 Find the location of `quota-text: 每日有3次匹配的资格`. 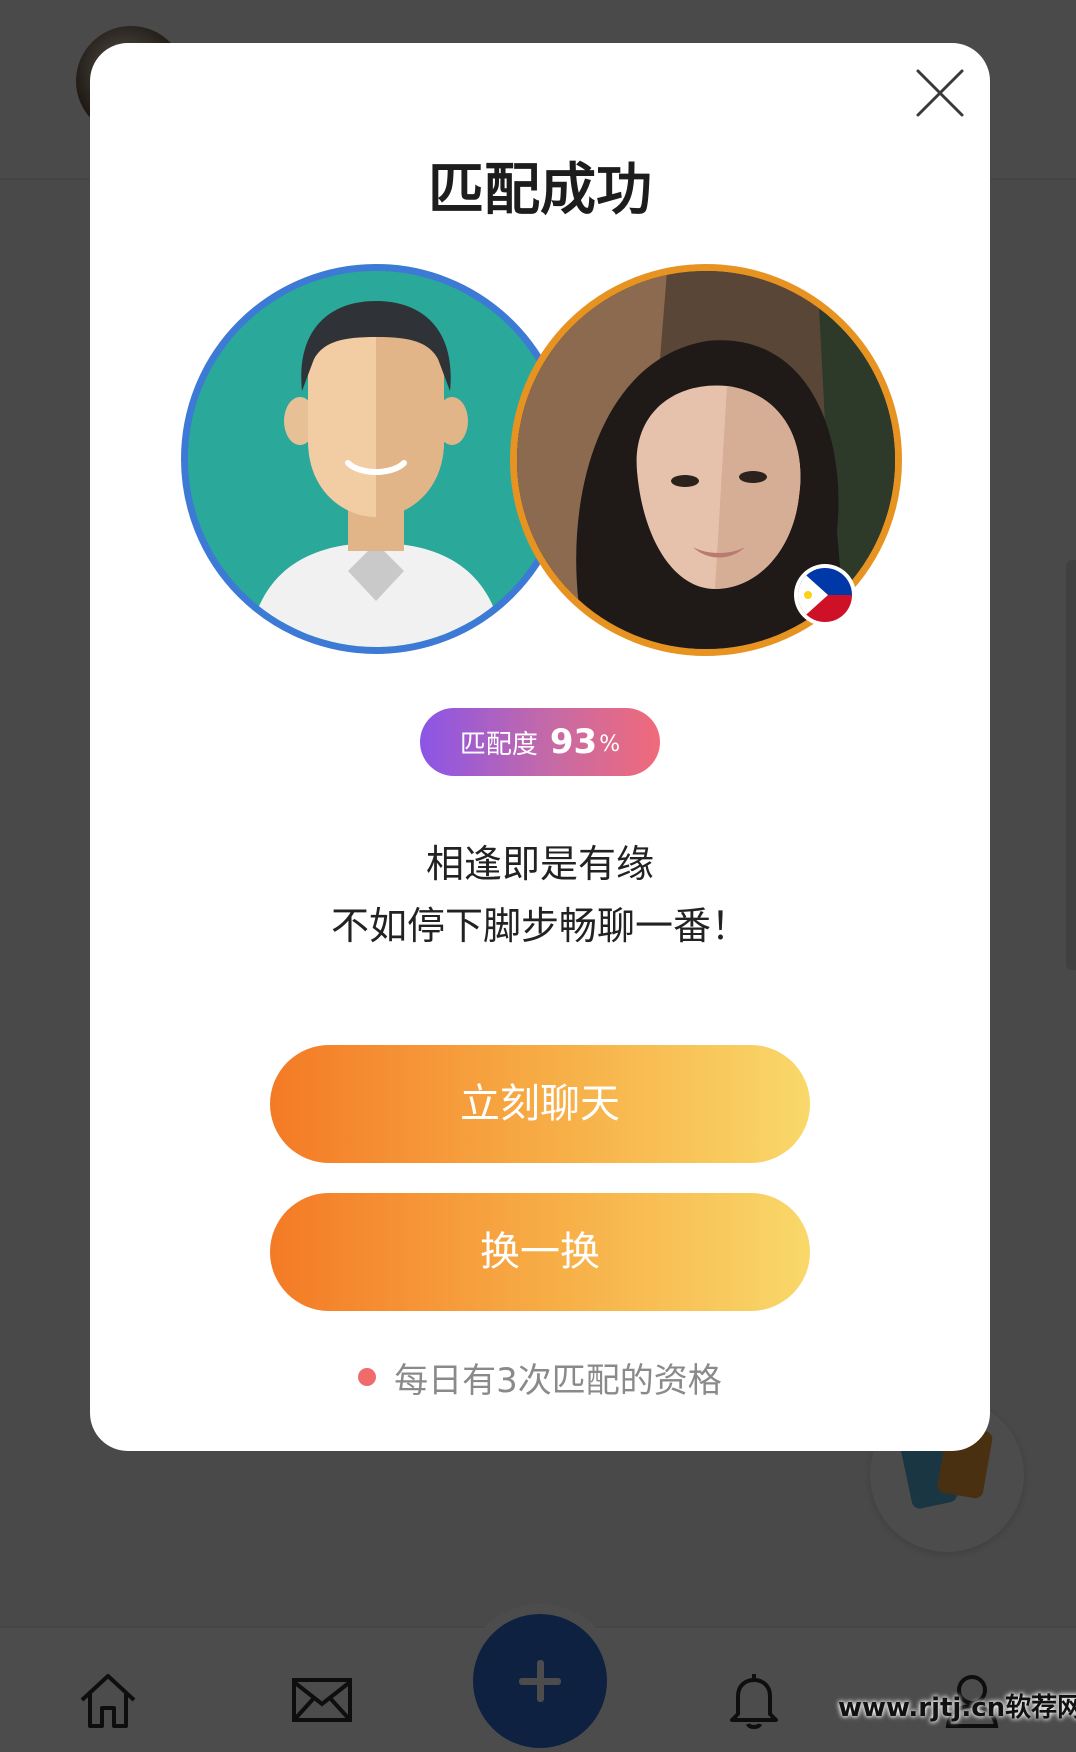

quota-text: 每日有3次匹配的资格 is located at coordinates (558, 1380).